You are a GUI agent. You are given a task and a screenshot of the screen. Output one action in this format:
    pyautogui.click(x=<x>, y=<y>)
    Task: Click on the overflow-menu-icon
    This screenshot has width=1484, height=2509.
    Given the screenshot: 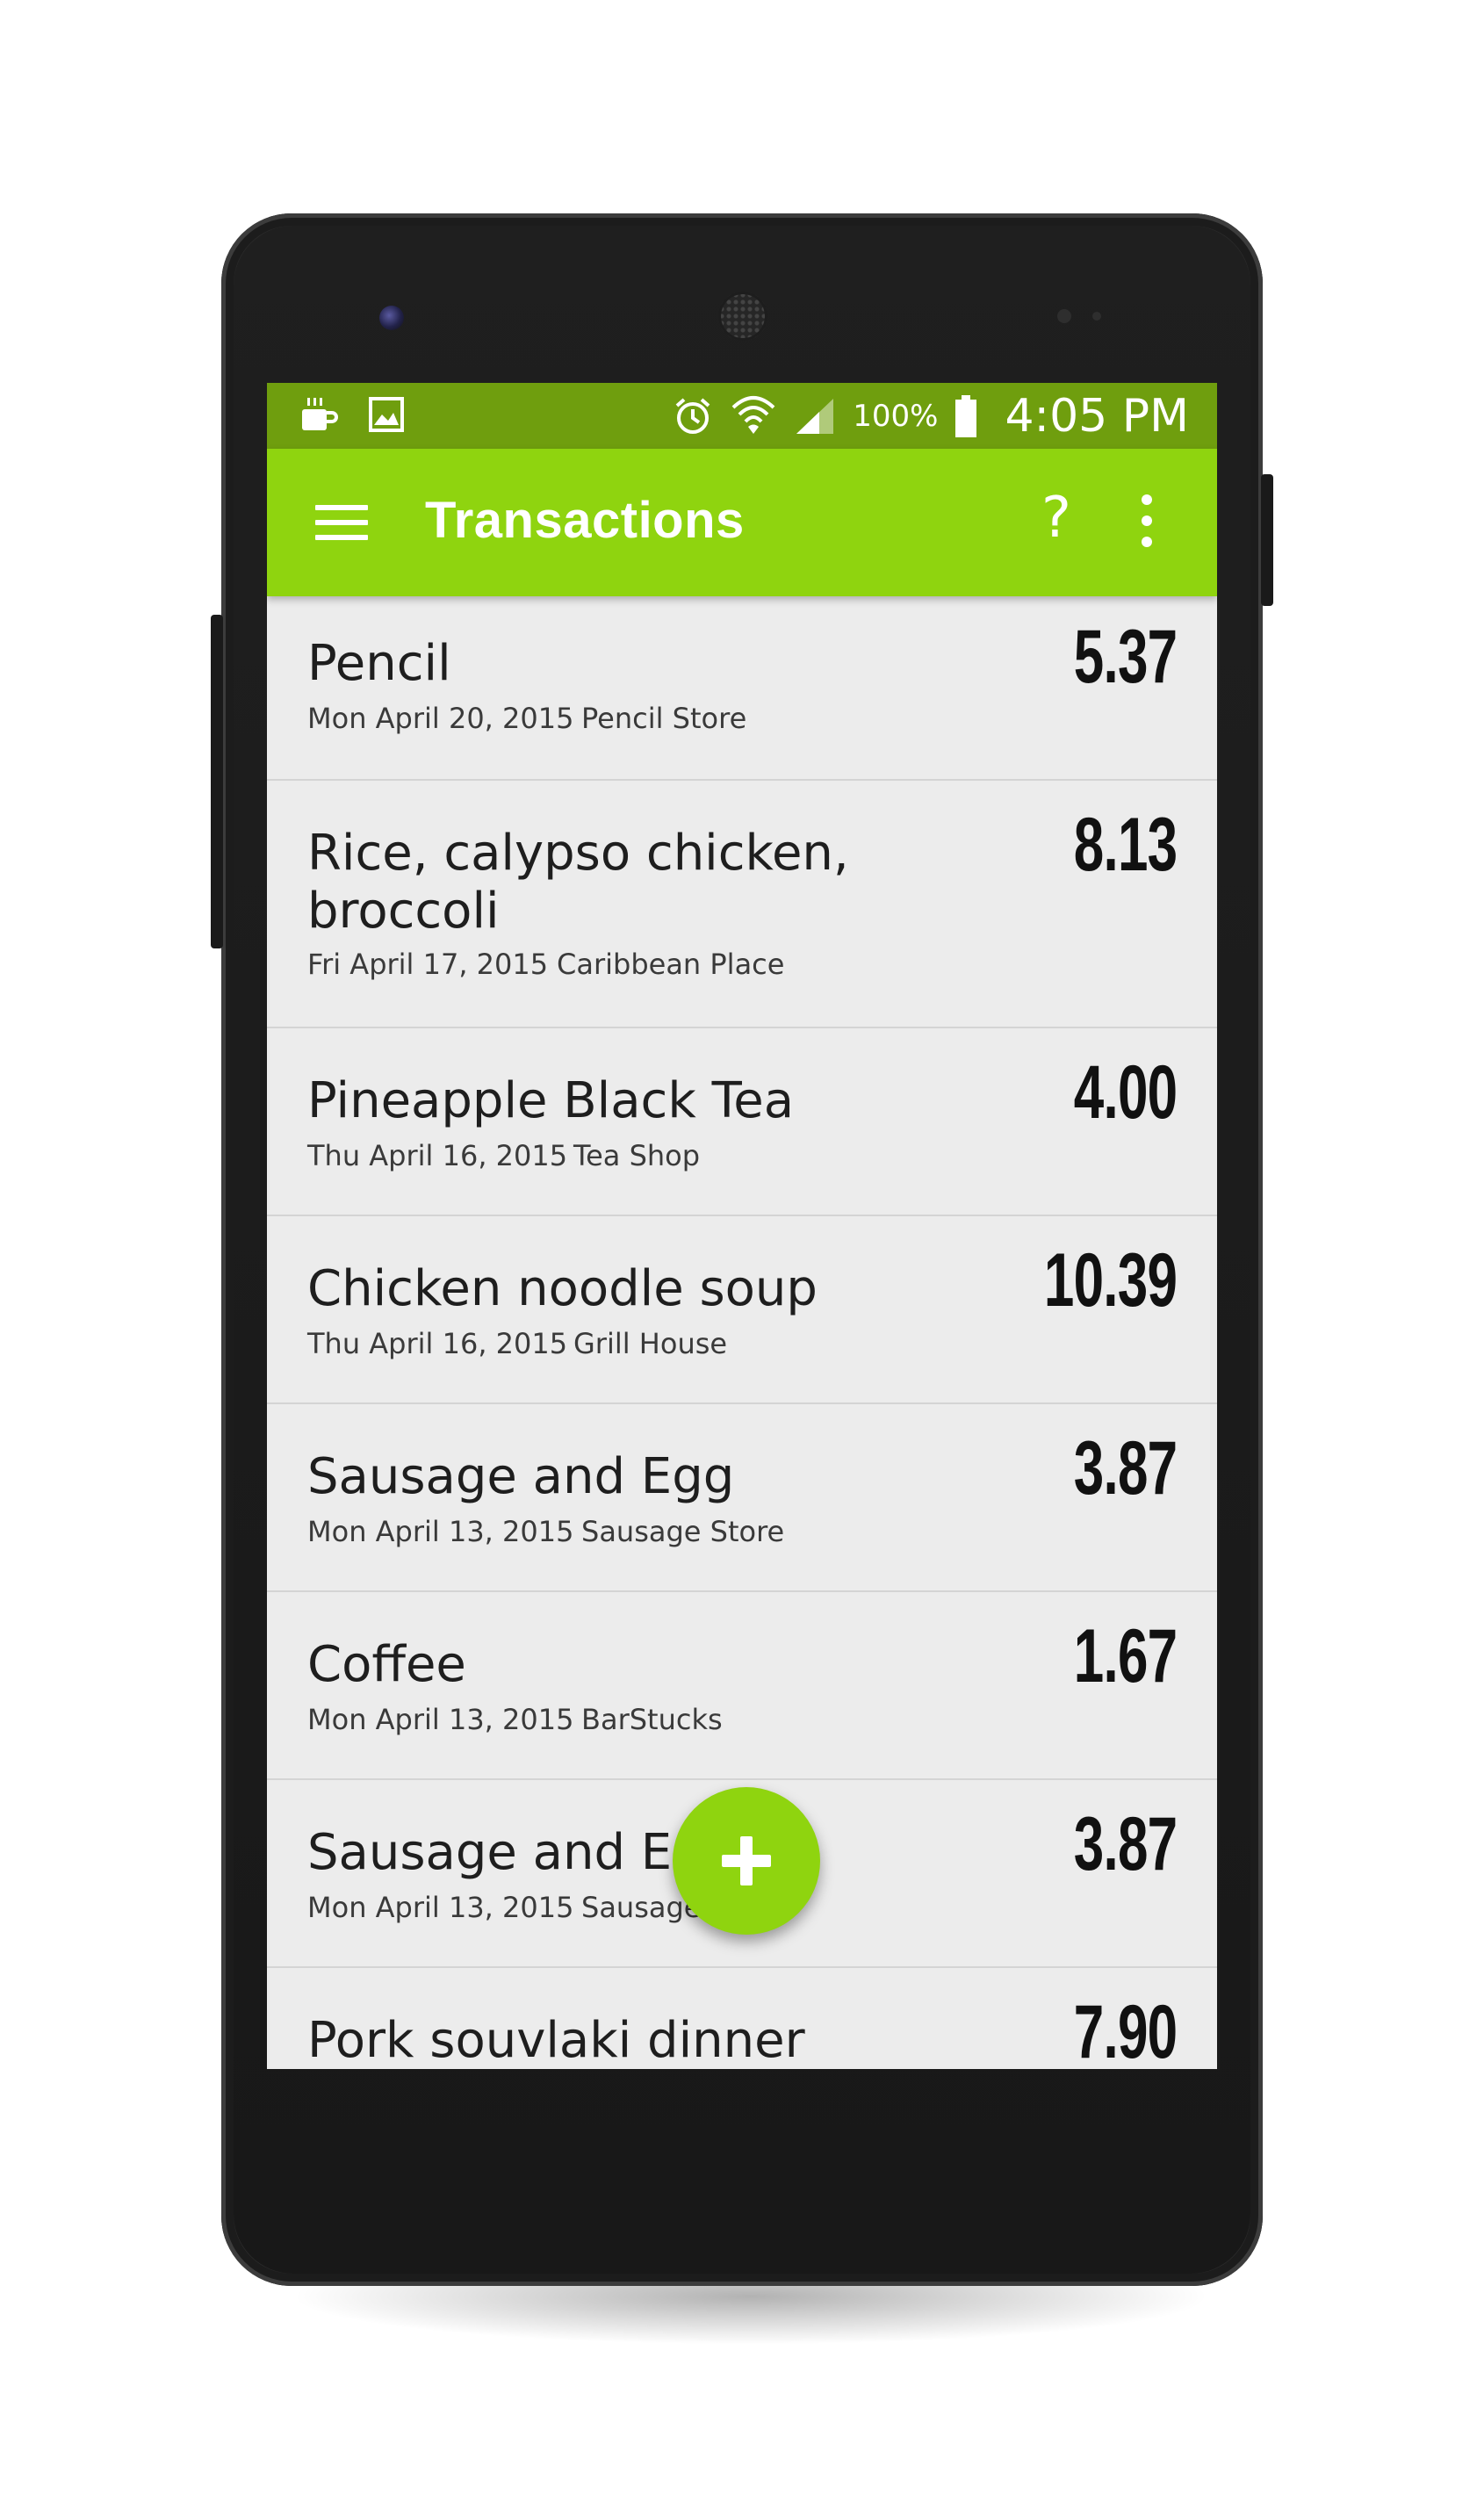 What is the action you would take?
    pyautogui.click(x=1148, y=522)
    